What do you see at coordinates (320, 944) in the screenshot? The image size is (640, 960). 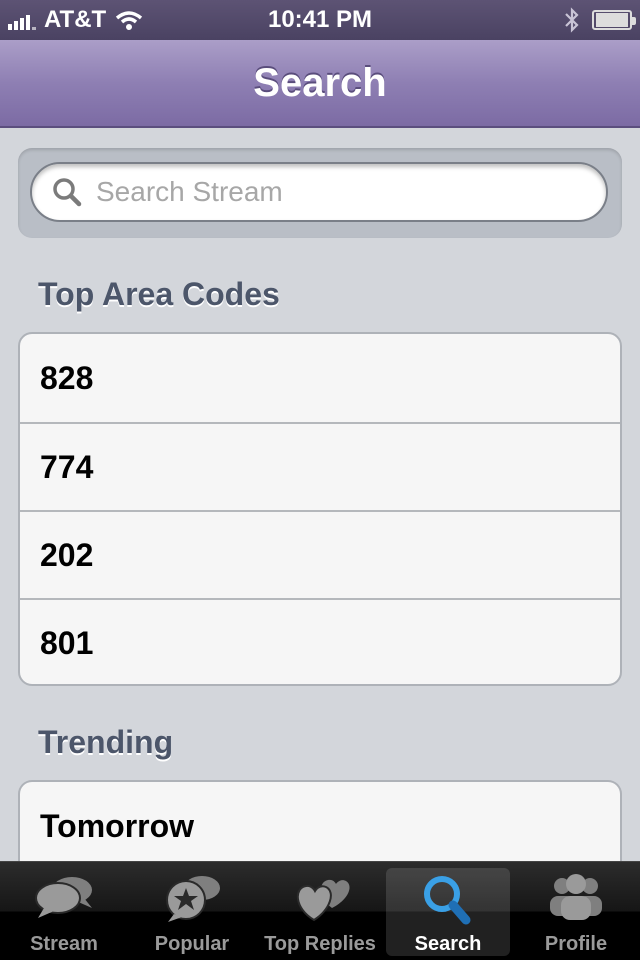 I see `tab-label: Top Replies` at bounding box center [320, 944].